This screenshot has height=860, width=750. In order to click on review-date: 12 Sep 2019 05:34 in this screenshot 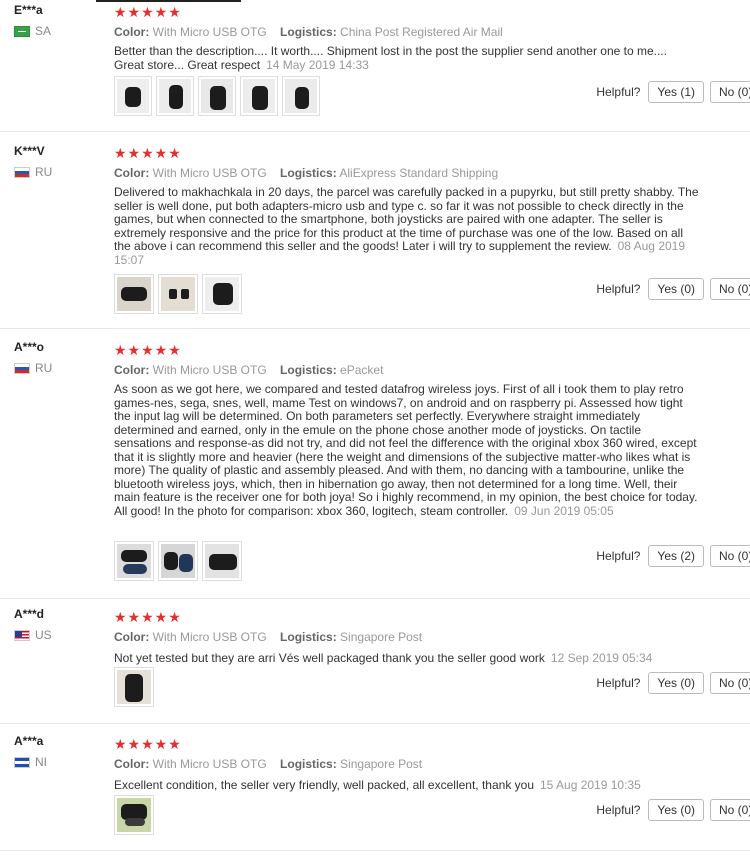, I will do `click(601, 658)`.